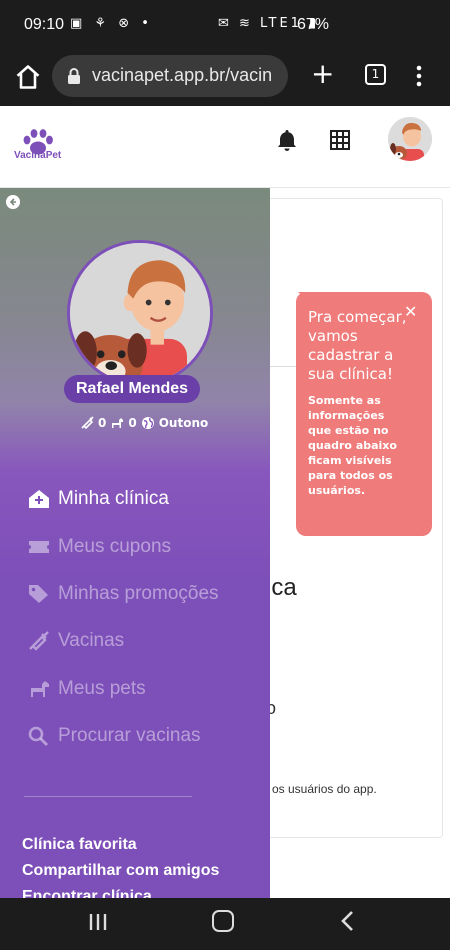 This screenshot has height=950, width=450. What do you see at coordinates (91, 640) in the screenshot?
I see `menu-label: Vacinas` at bounding box center [91, 640].